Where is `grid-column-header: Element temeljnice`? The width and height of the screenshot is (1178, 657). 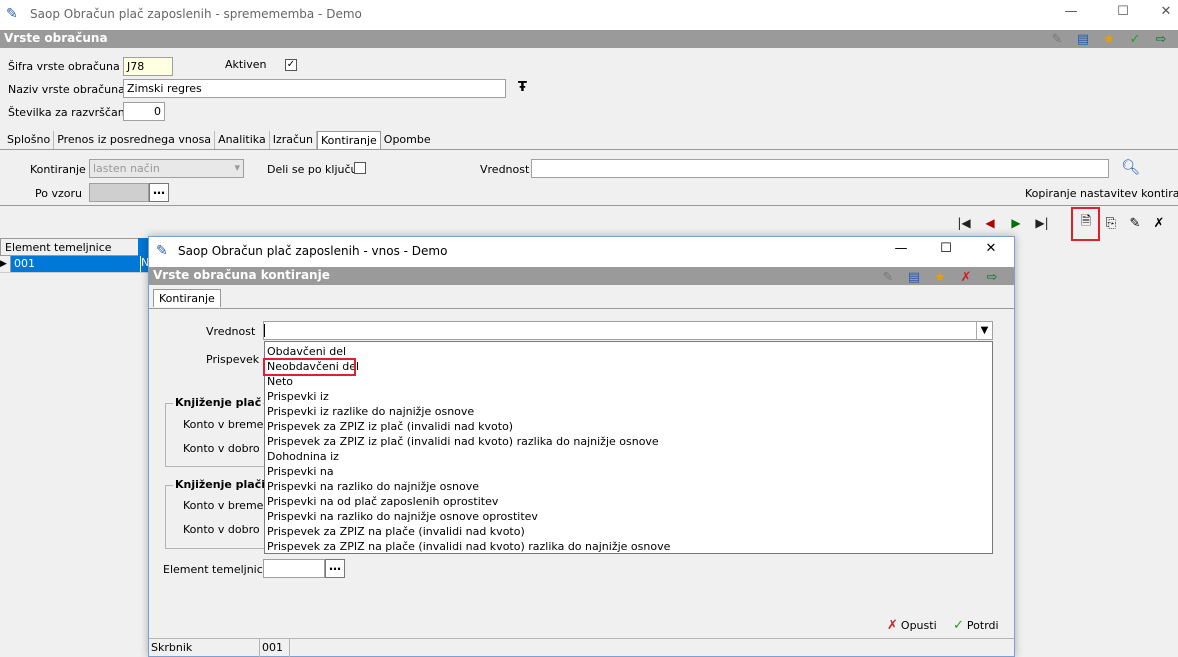 grid-column-header: Element temeljnice is located at coordinates (75, 247).